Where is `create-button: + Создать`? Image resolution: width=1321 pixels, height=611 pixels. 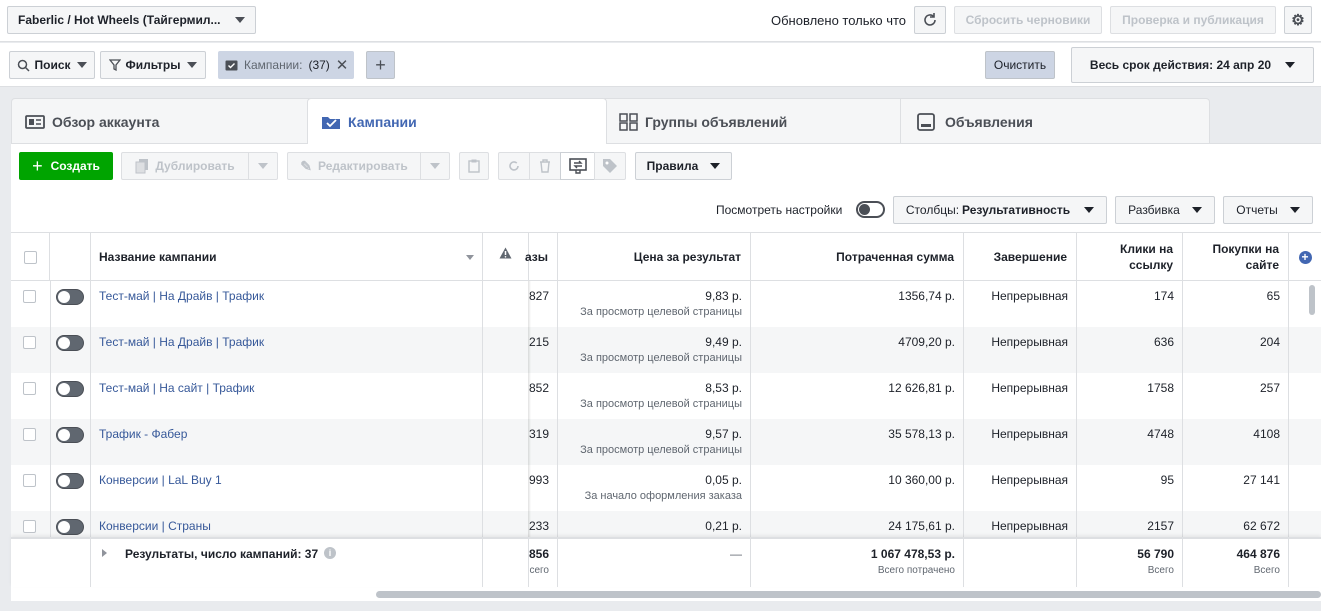 create-button: + Создать is located at coordinates (66, 166).